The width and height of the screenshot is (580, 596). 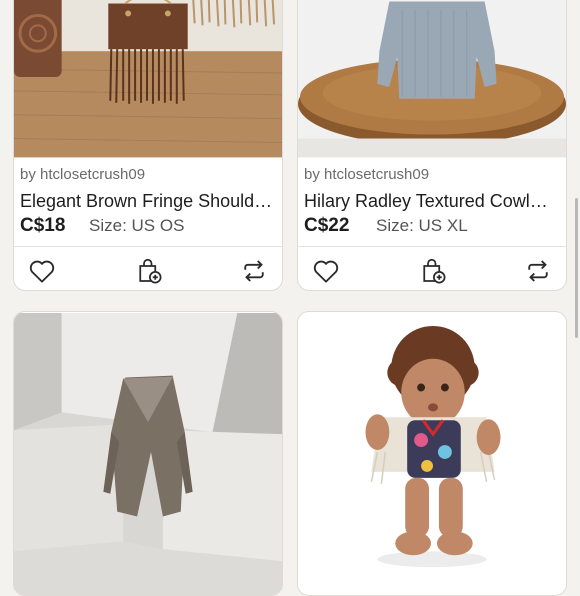 I want to click on scrollbar, so click(x=576, y=268).